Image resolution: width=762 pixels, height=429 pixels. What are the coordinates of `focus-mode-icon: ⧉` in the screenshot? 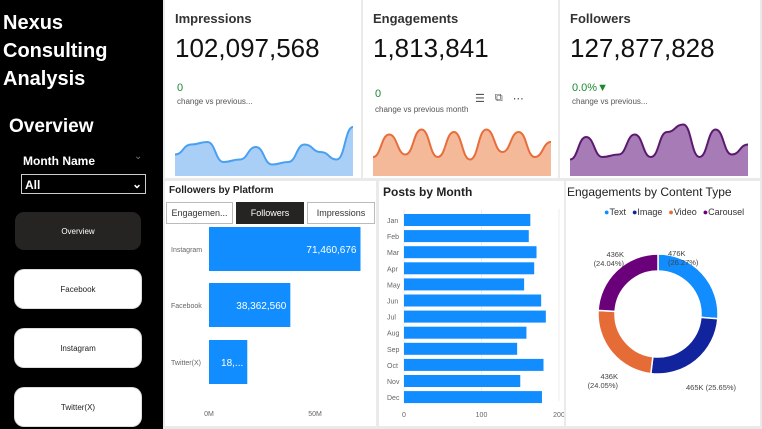 It's located at (499, 98).